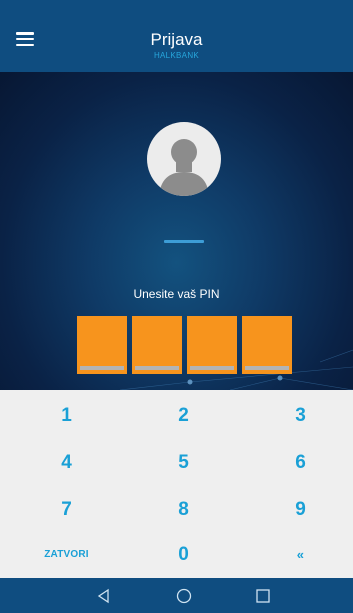 The height and width of the screenshot is (613, 353). Describe the element at coordinates (176, 294) in the screenshot. I see `pin-prompt: Unesite vaš PIN` at that location.